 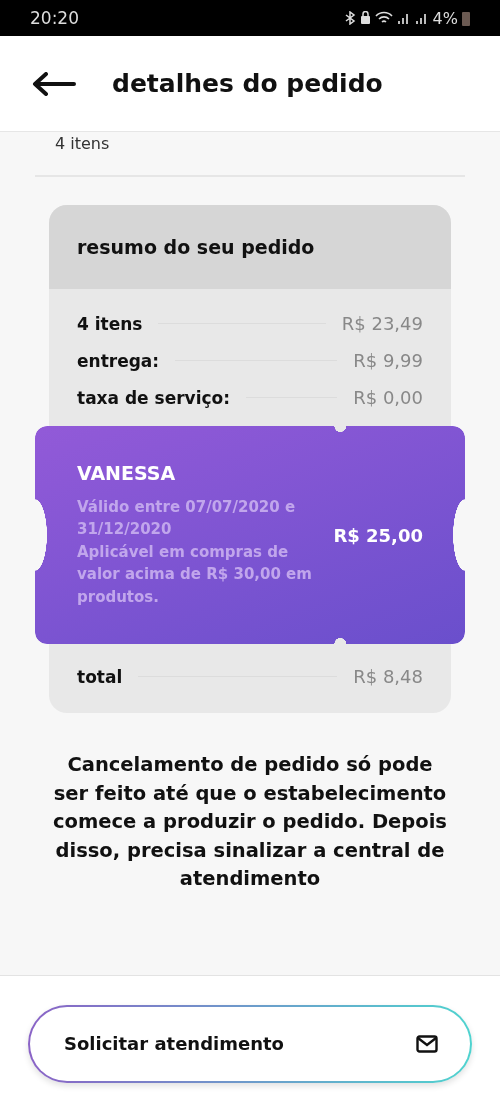 I want to click on total-value: R$ 8,48, so click(x=388, y=676).